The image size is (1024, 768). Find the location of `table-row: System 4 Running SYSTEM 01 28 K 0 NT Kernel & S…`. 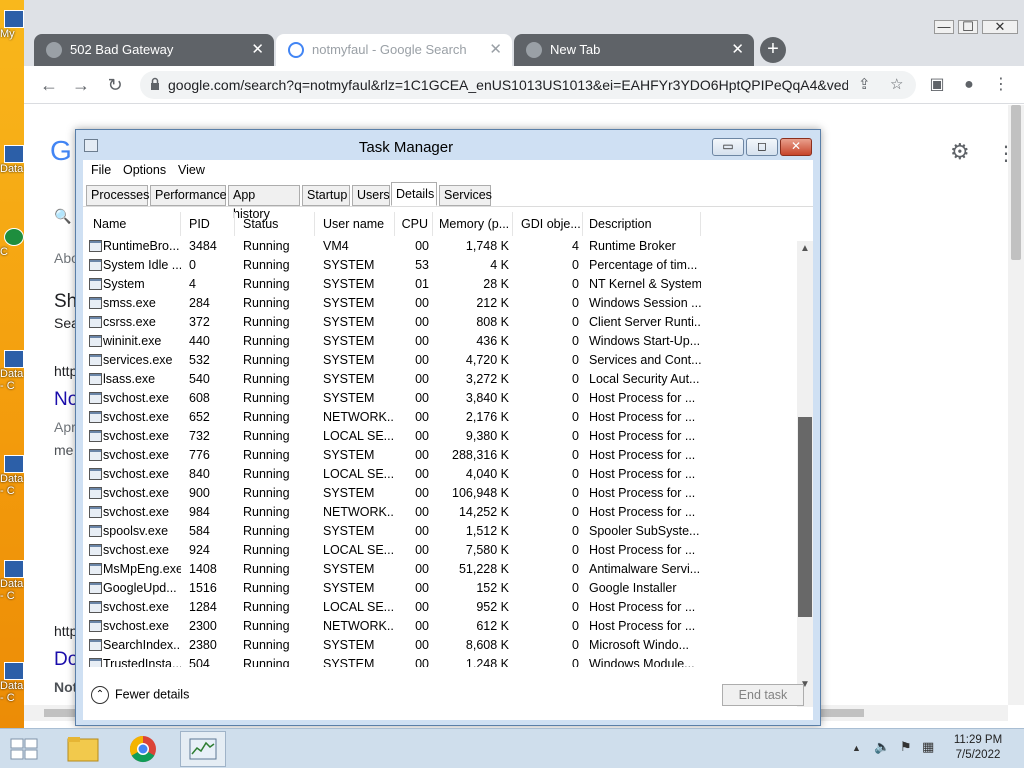

table-row: System 4 Running SYSTEM 01 28 K 0 NT Kernel & S… is located at coordinates (441, 284).